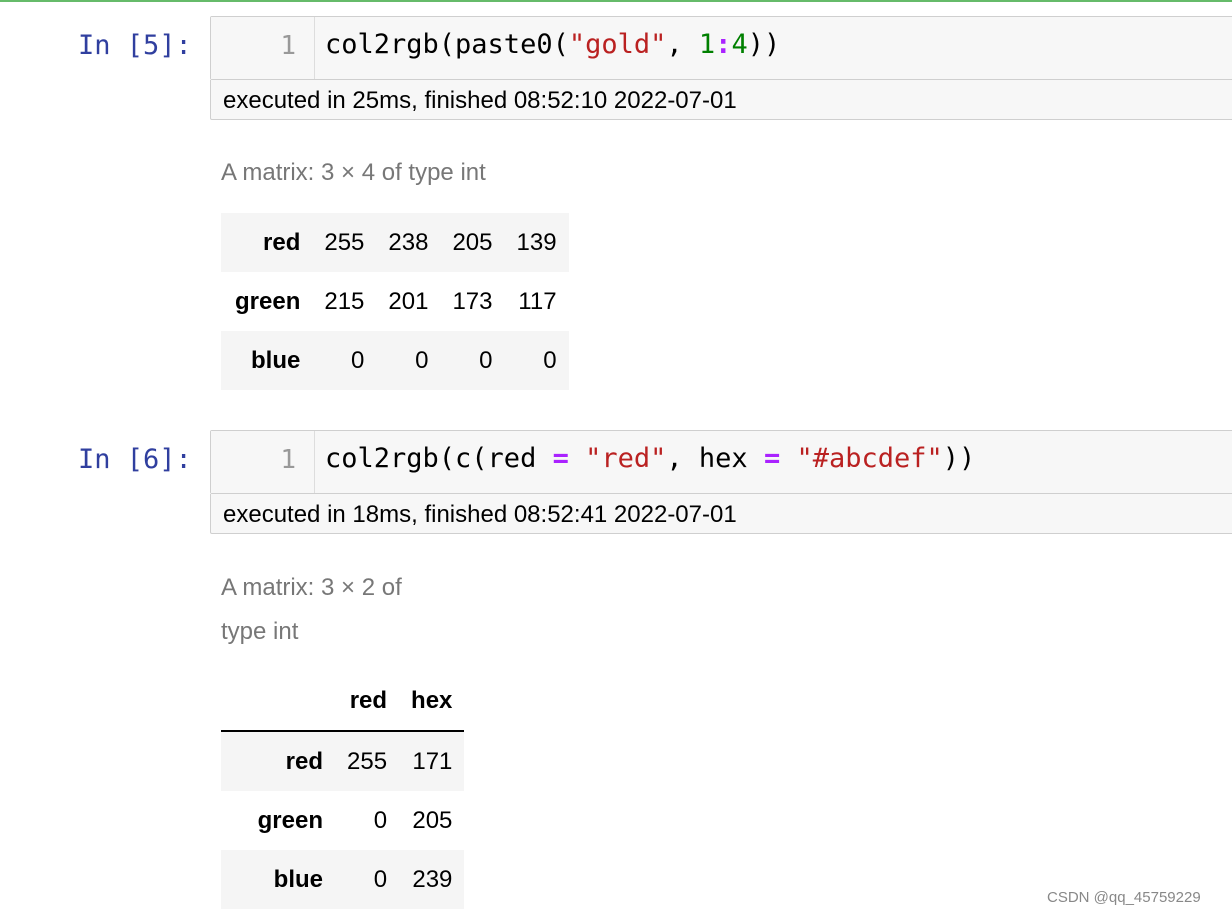  I want to click on code-token-num: 4, so click(739, 44).